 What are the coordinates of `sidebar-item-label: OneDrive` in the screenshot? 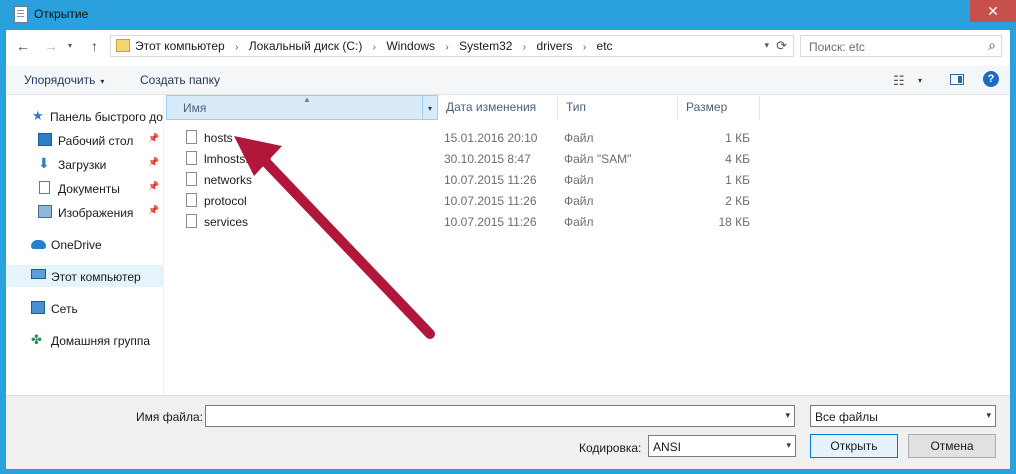 It's located at (76, 245).